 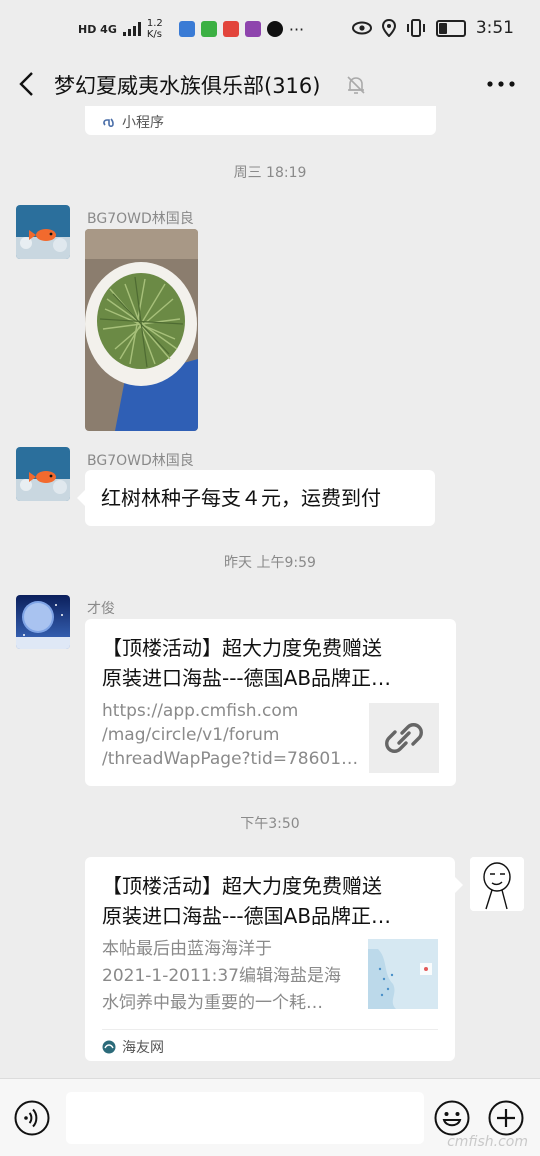 I want to click on plus-icon, so click(x=506, y=1118).